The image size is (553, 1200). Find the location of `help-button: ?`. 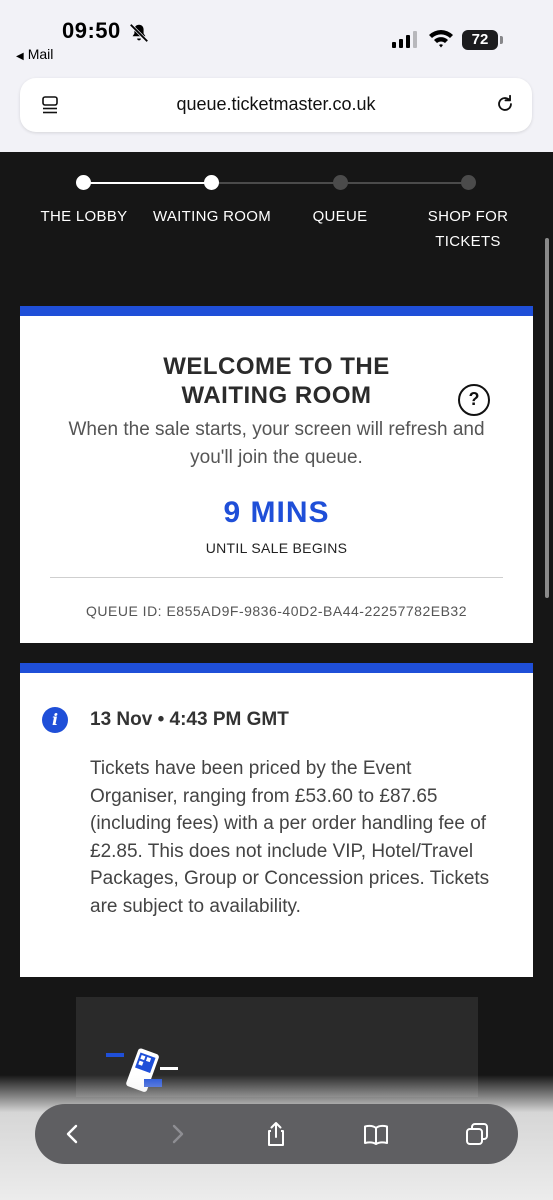

help-button: ? is located at coordinates (474, 400).